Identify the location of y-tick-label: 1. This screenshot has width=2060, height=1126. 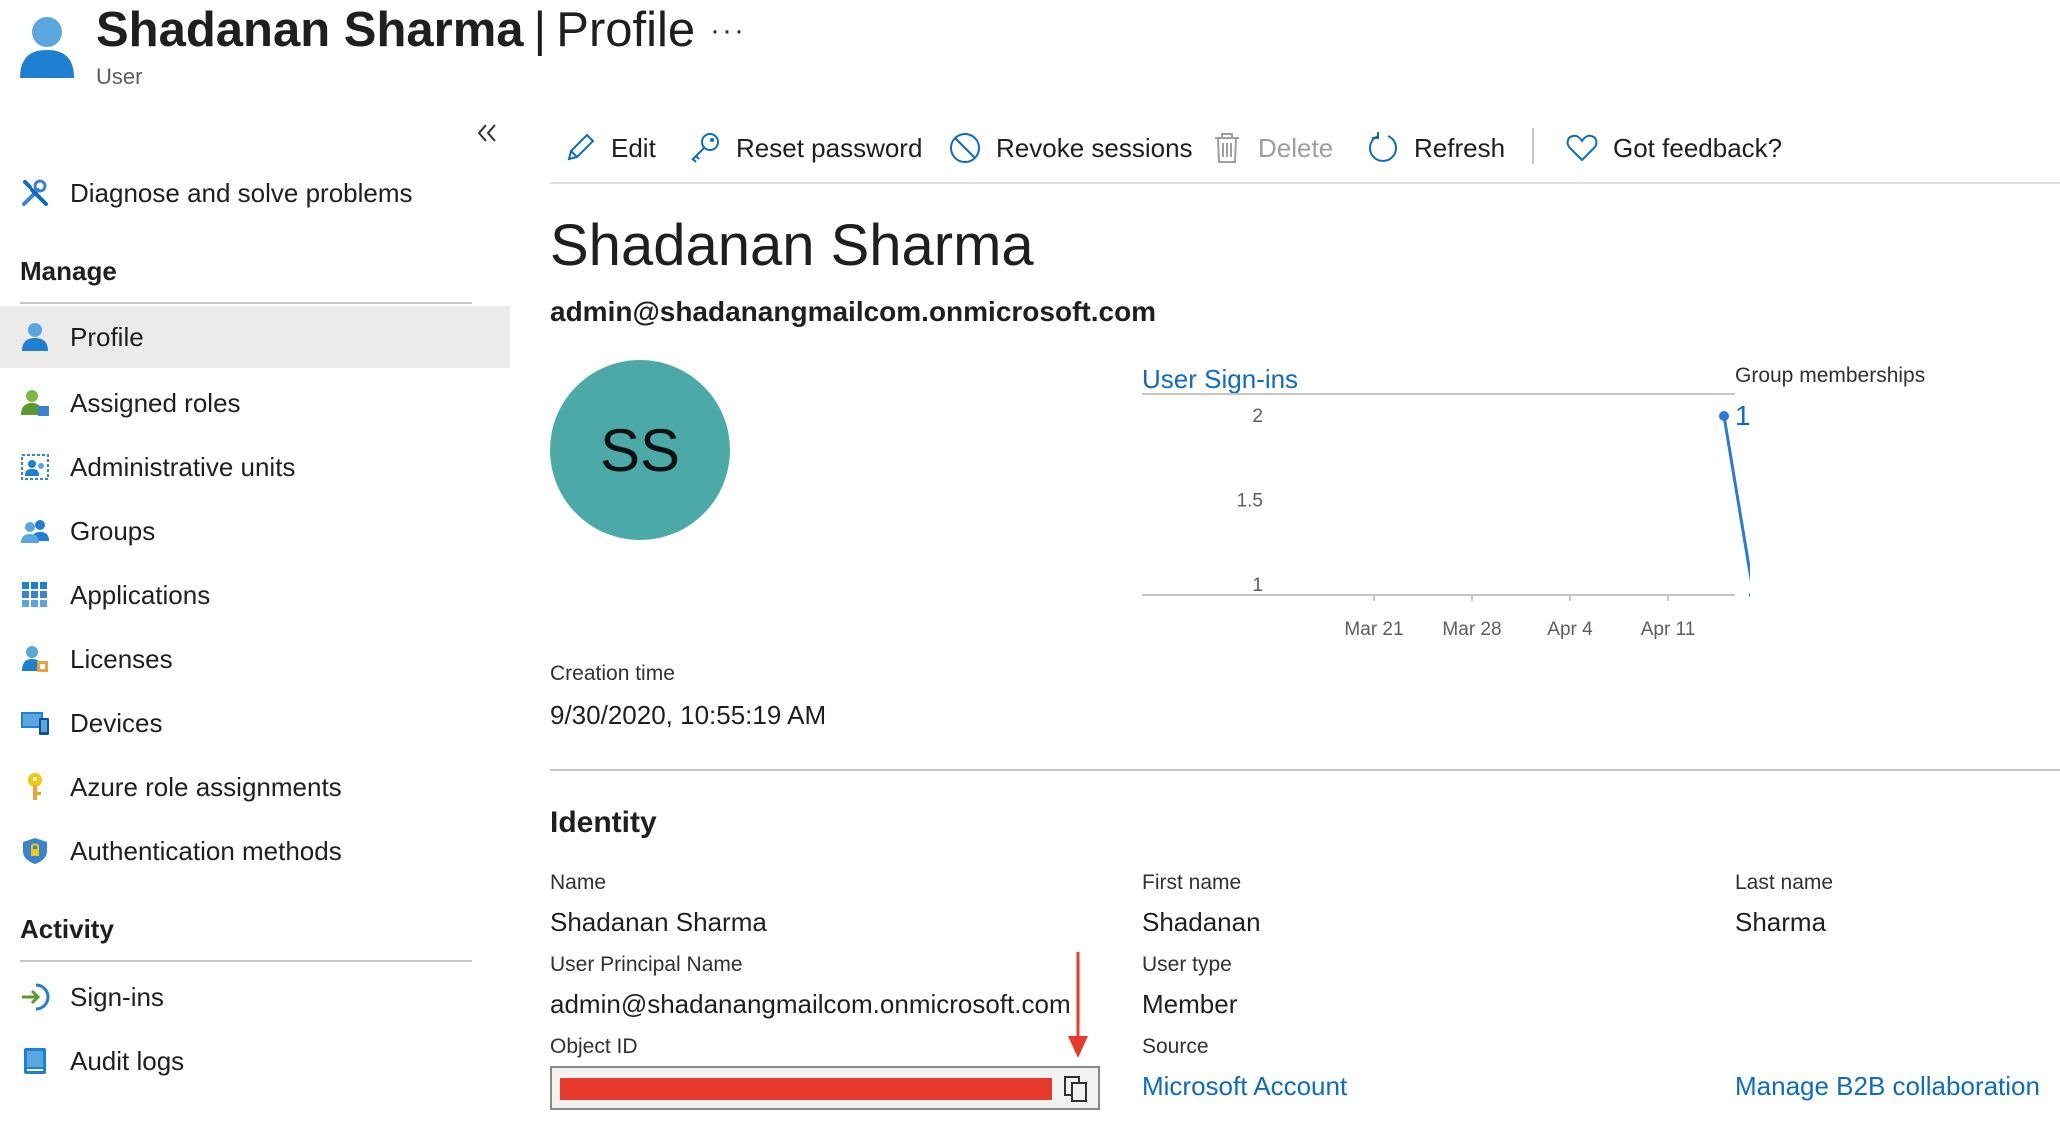
(1257, 585).